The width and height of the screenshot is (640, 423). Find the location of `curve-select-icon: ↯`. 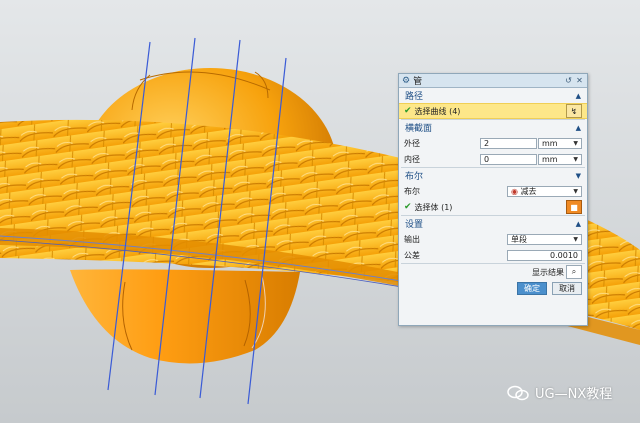

curve-select-icon: ↯ is located at coordinates (574, 111).